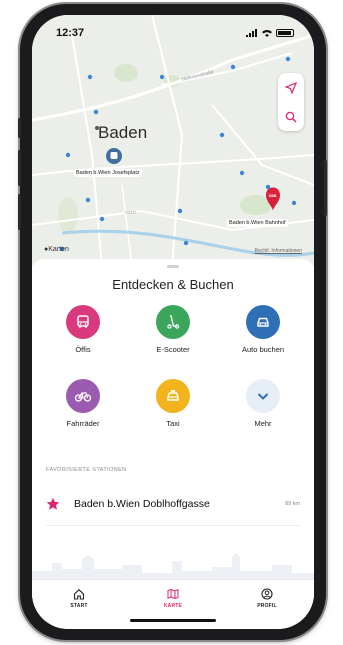 Image resolution: width=343 pixels, height=645 pixels. What do you see at coordinates (285, 33) in the screenshot?
I see `battery-icon` at bounding box center [285, 33].